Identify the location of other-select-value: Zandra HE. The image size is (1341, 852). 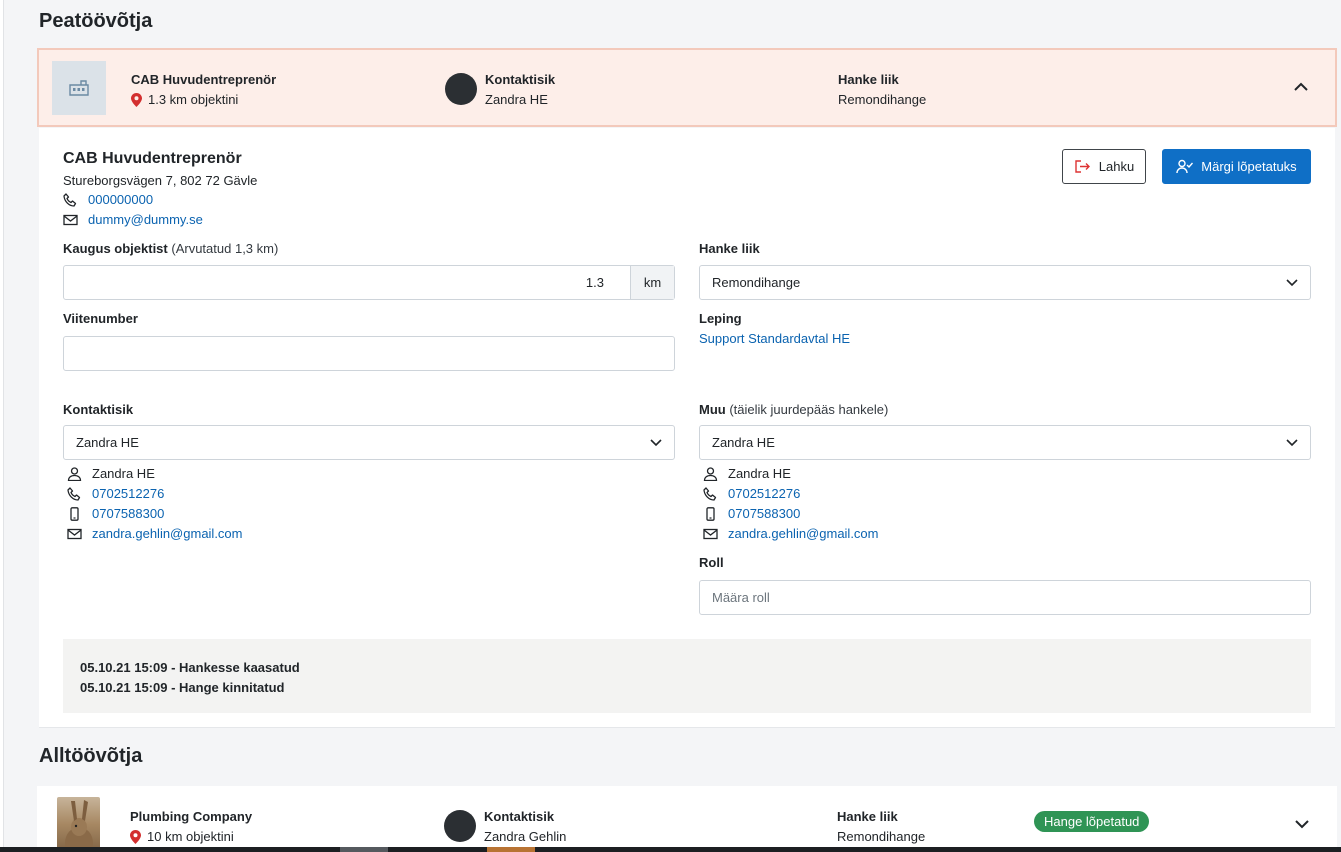
(743, 442).